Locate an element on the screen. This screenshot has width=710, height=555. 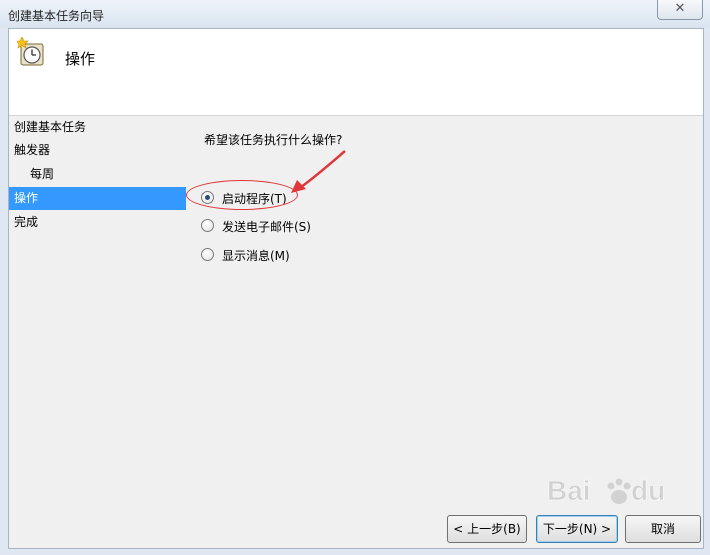
task-clock-icon is located at coordinates (30, 51).